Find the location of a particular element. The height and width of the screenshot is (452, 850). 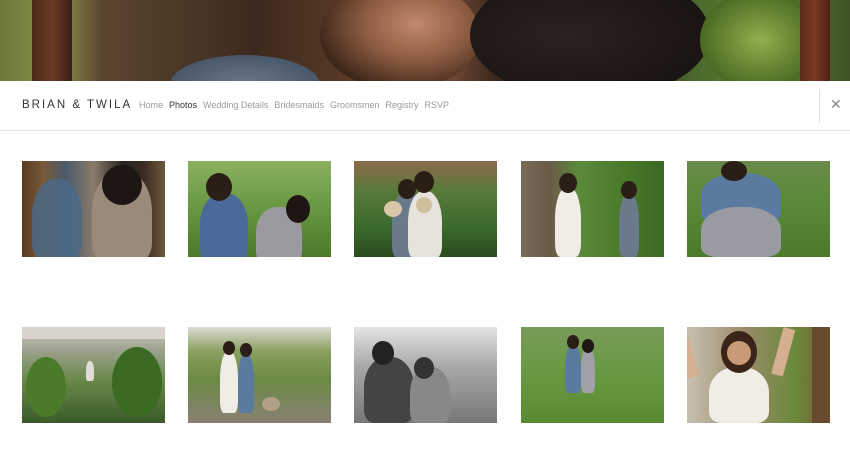

photo-couple-field-dance is located at coordinates (592, 375).